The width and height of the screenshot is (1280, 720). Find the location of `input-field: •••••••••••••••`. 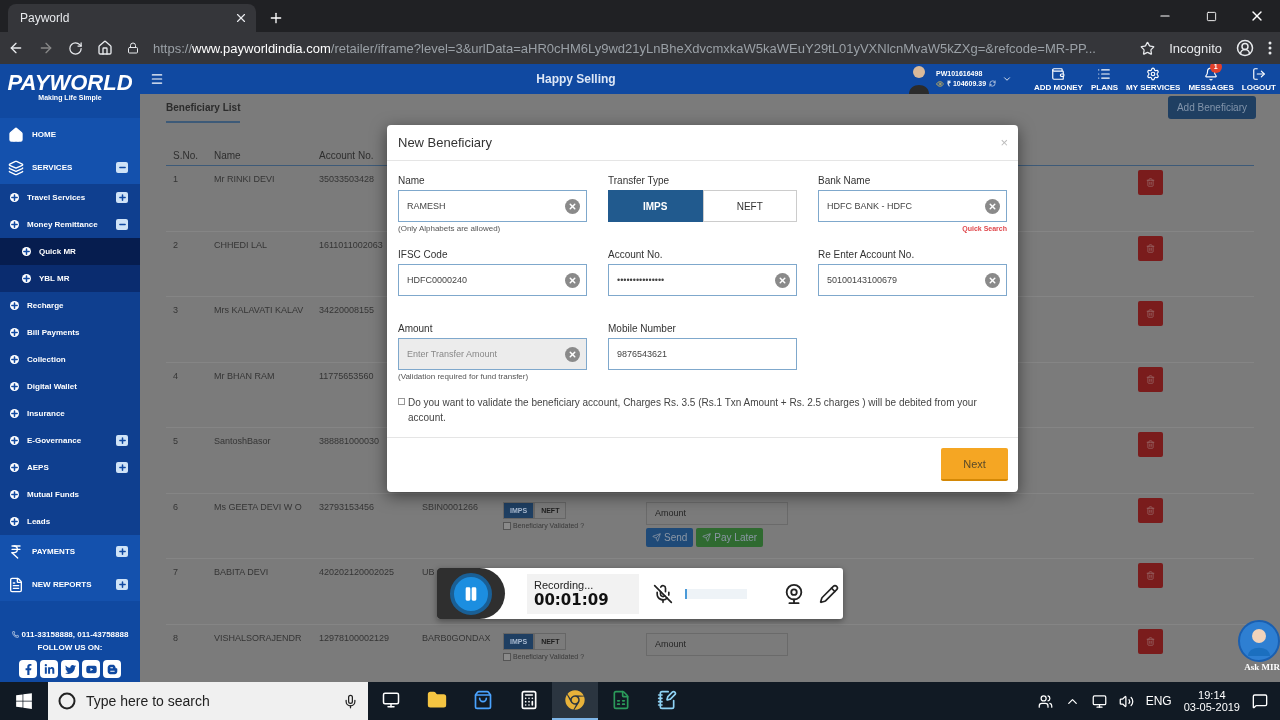

input-field: ••••••••••••••• is located at coordinates (702, 280).